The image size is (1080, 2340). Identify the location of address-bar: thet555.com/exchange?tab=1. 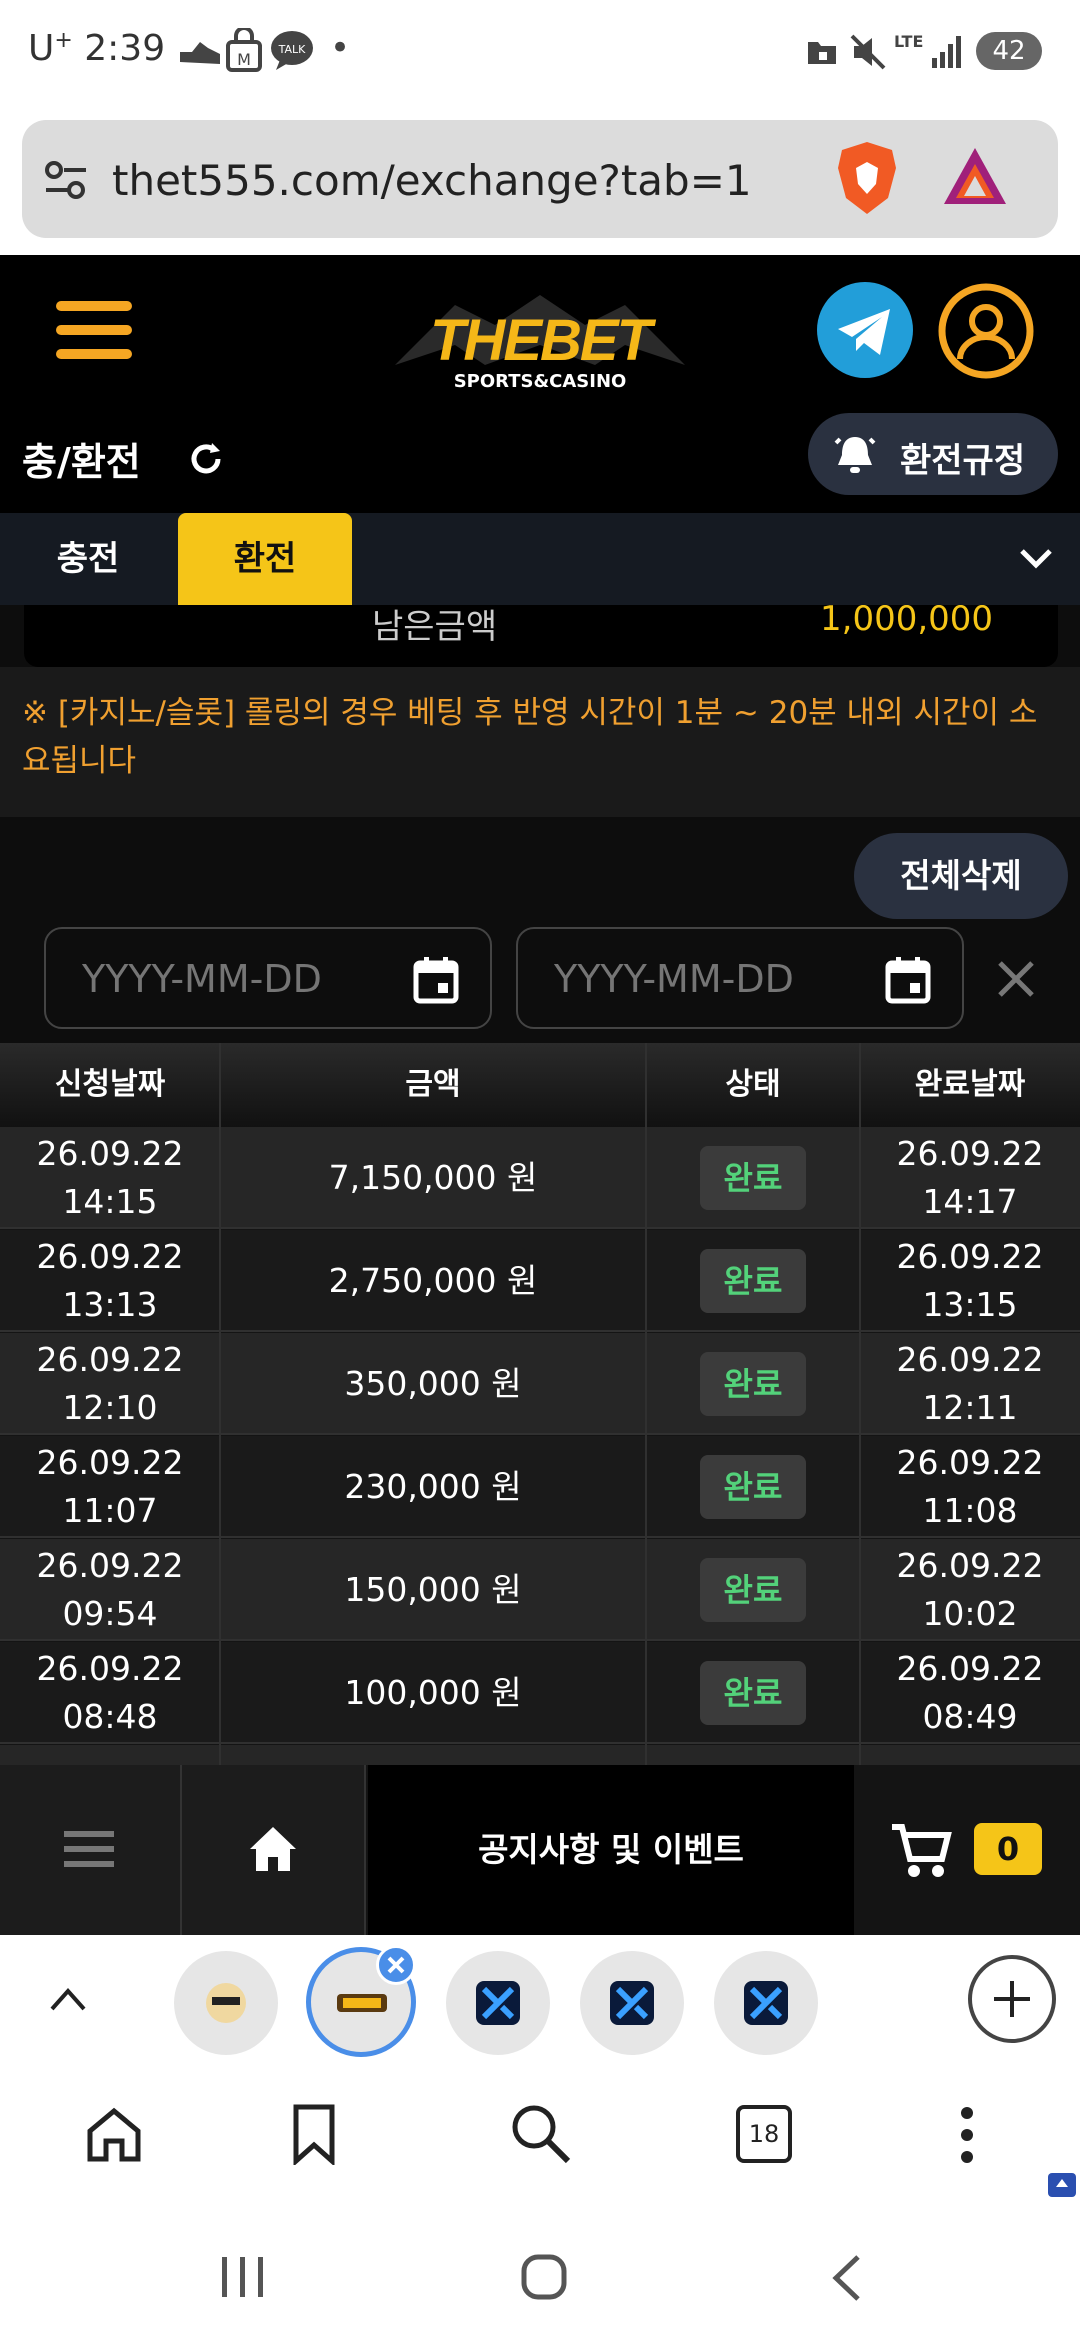
(540, 179).